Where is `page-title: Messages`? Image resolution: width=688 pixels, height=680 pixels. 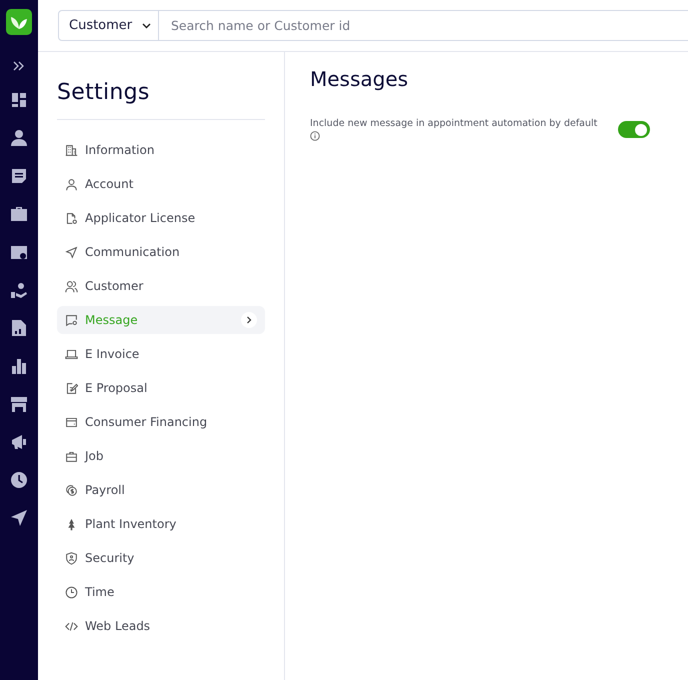 page-title: Messages is located at coordinates (360, 79).